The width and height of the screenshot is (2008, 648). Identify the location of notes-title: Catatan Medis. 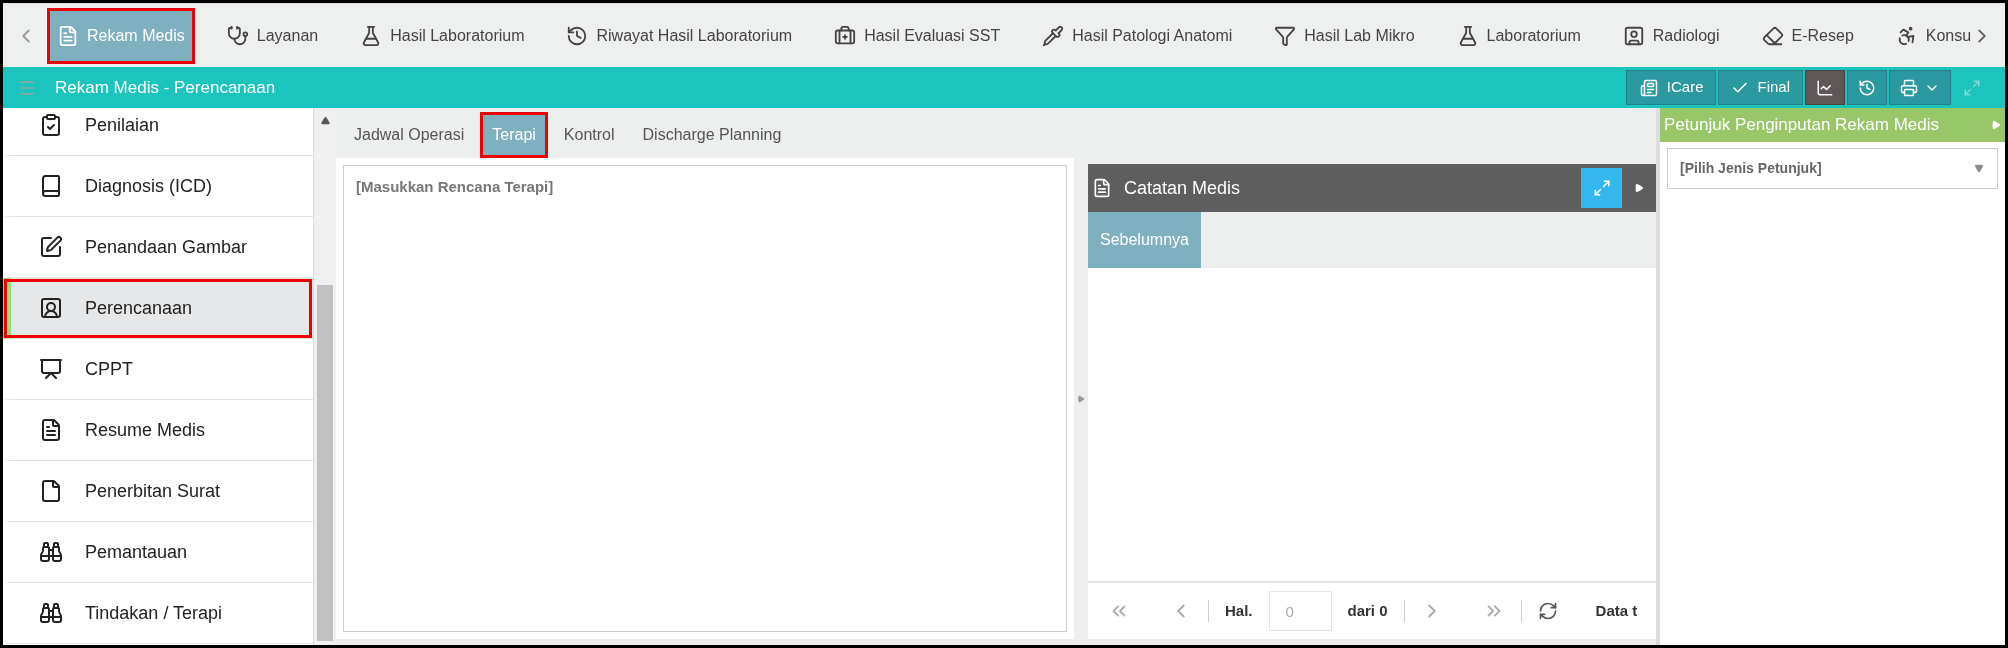
(1182, 188).